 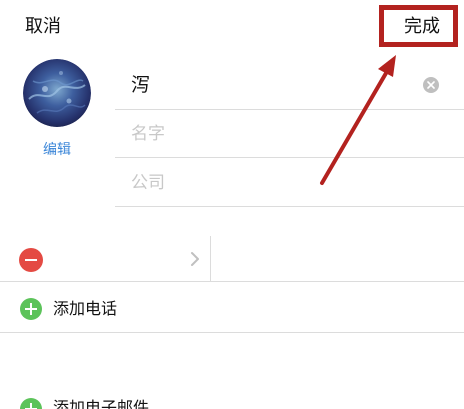 What do you see at coordinates (358, 120) in the screenshot?
I see `annotation-arrow` at bounding box center [358, 120].